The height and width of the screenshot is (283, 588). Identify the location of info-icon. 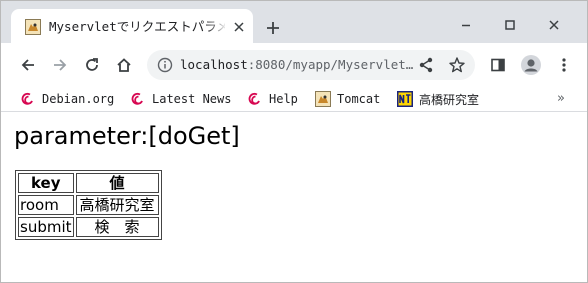
(165, 65).